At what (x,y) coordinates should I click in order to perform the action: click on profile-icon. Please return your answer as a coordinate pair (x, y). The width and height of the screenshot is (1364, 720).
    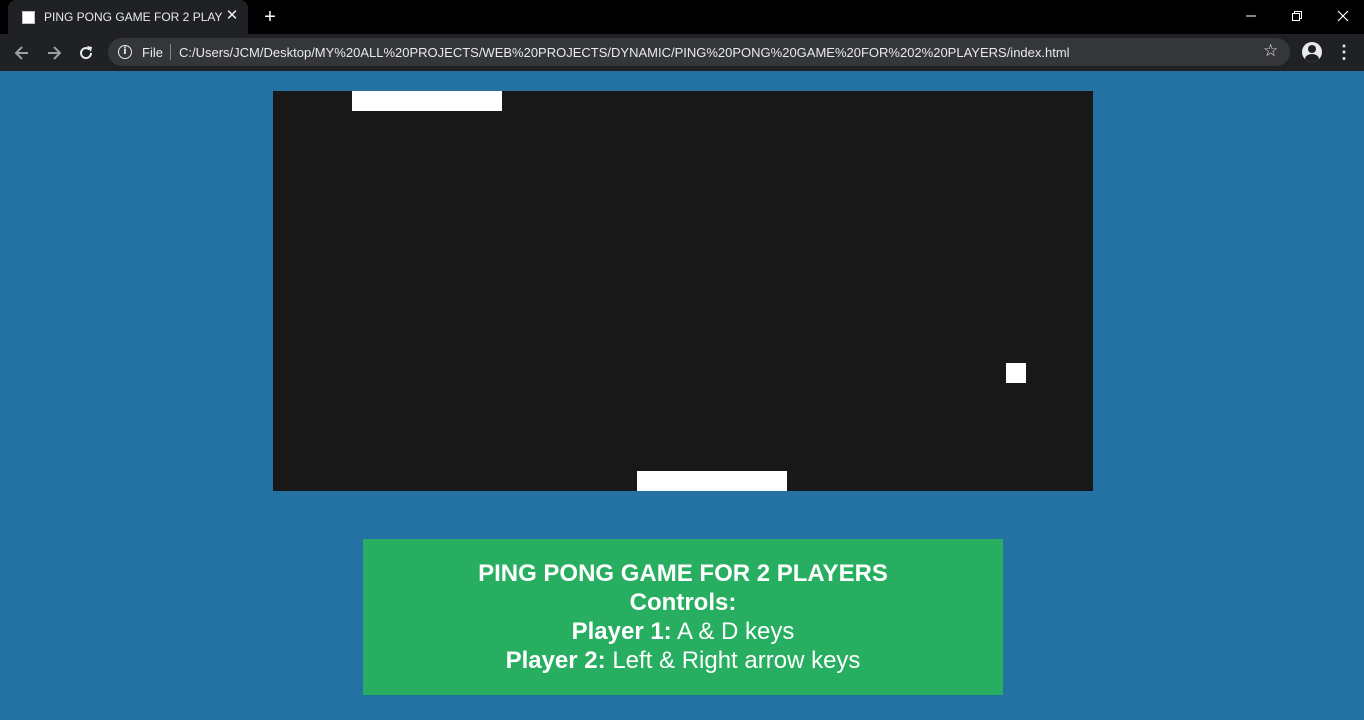
    Looking at the image, I should click on (1312, 52).